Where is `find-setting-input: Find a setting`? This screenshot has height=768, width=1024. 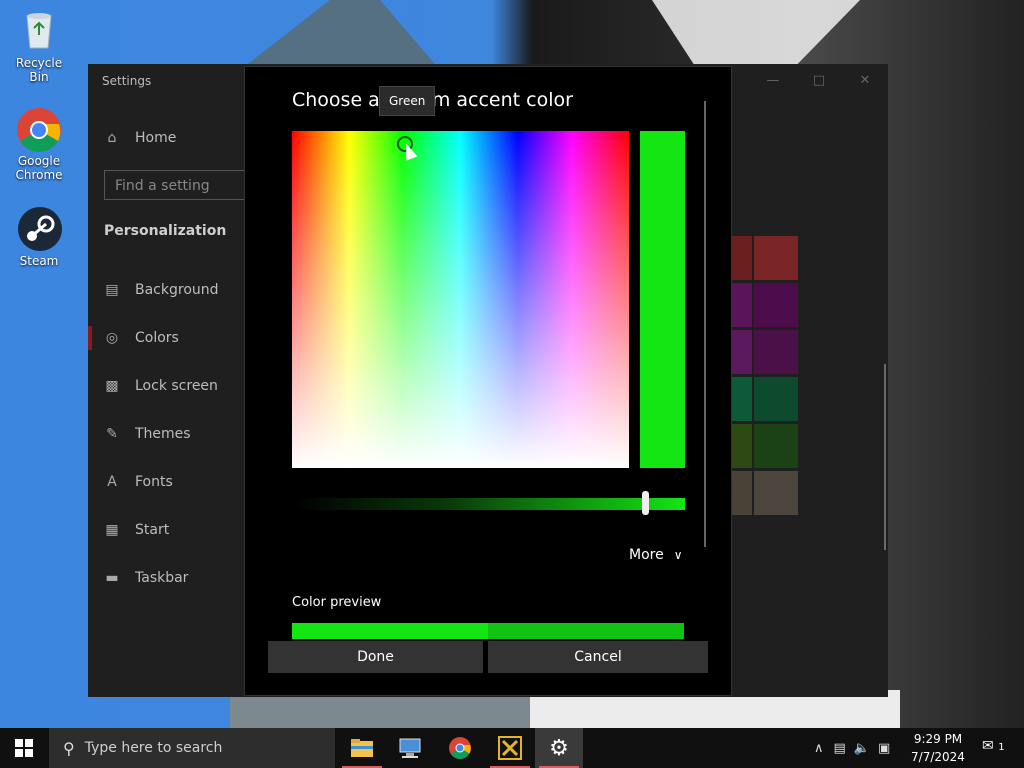
find-setting-input: Find a setting is located at coordinates (179, 185).